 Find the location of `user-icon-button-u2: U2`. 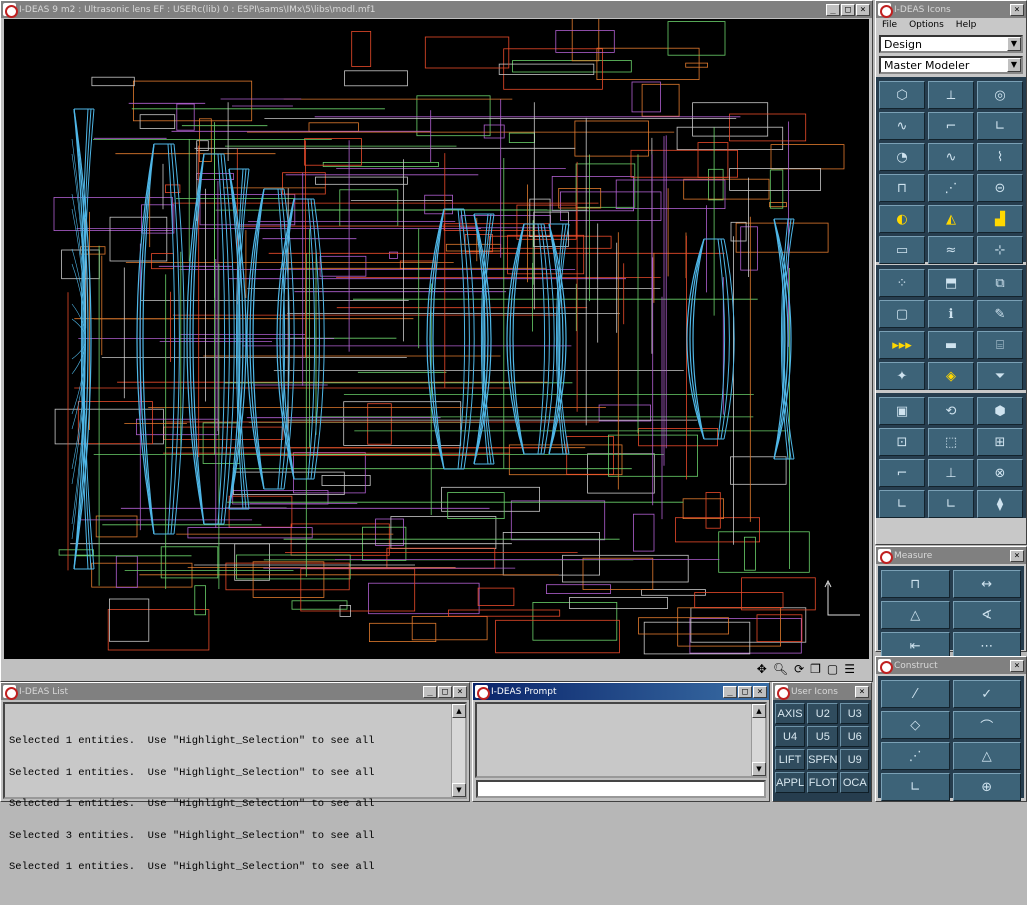

user-icon-button-u2: U2 is located at coordinates (823, 713).